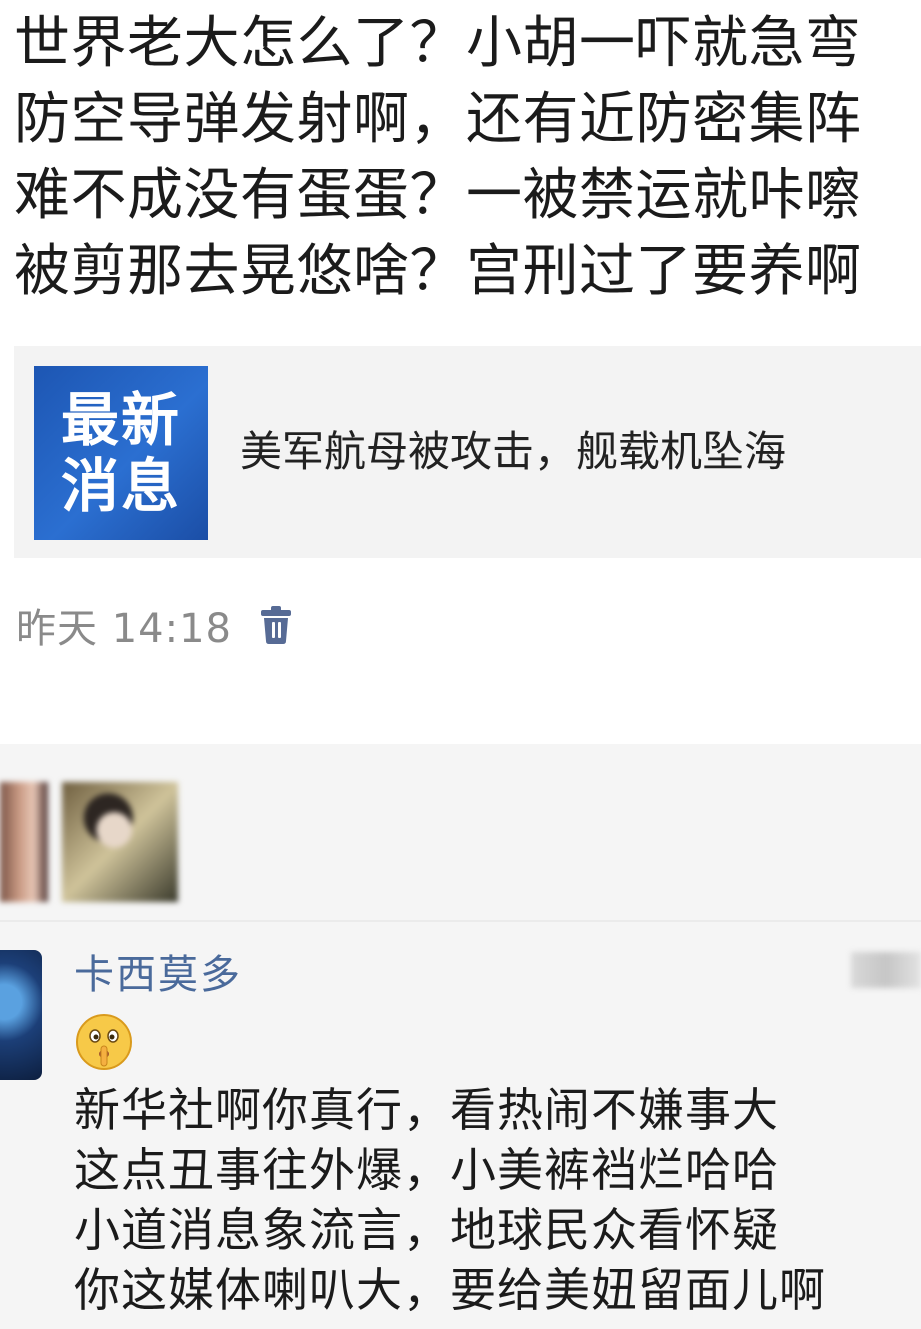  What do you see at coordinates (438, 43) in the screenshot?
I see `post-text-line: 世界老大怎么了？小胡一吓就急弯` at bounding box center [438, 43].